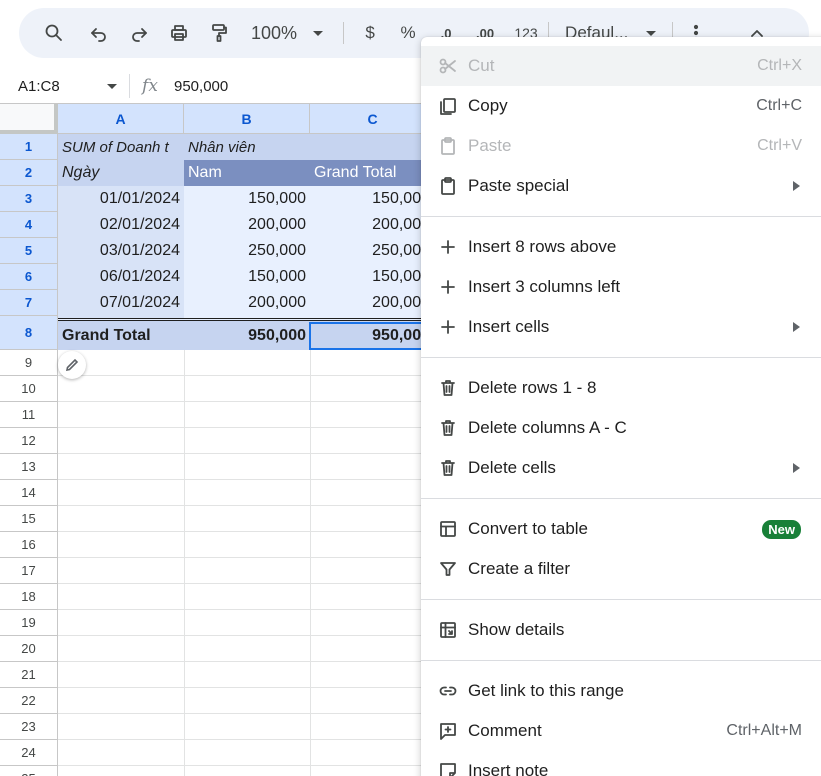 Image resolution: width=821 pixels, height=776 pixels. I want to click on pivot-title-cell: SUM of Doanh t, so click(121, 147).